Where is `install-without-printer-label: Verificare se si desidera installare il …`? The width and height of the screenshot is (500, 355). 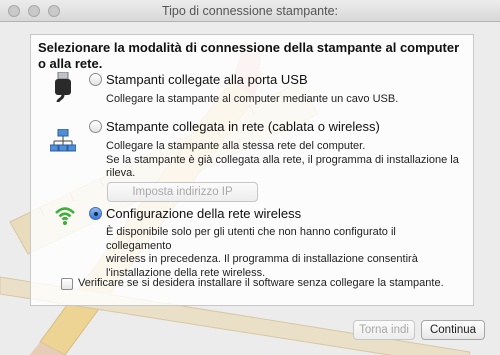 install-without-printer-label: Verificare se si desidera installare il … is located at coordinates (261, 283).